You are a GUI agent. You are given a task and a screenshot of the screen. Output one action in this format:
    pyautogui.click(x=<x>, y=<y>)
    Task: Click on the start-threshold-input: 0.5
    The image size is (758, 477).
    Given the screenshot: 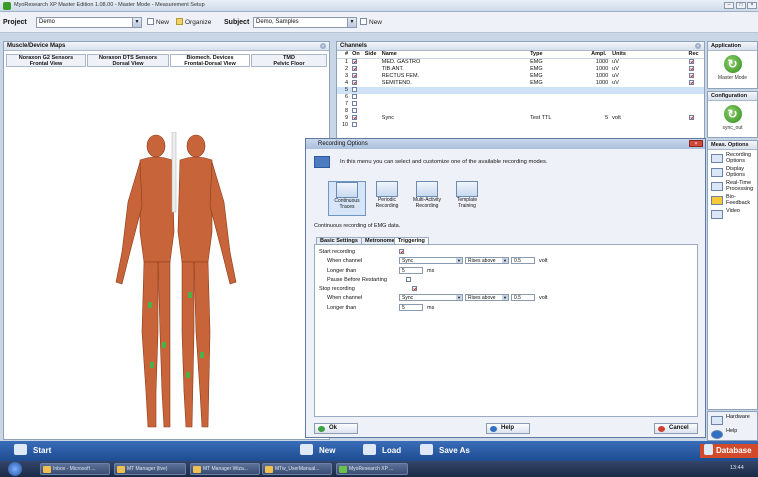 What is the action you would take?
    pyautogui.click(x=523, y=260)
    